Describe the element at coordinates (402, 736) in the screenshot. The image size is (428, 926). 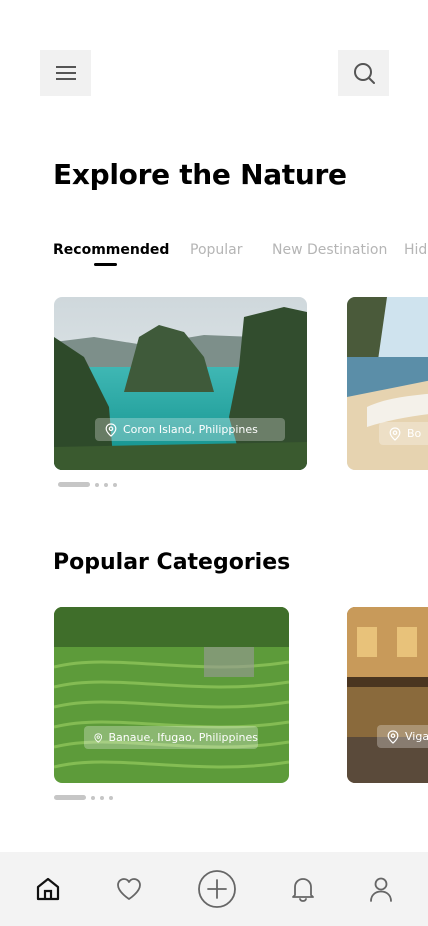
I see `location-badge: Vigan` at that location.